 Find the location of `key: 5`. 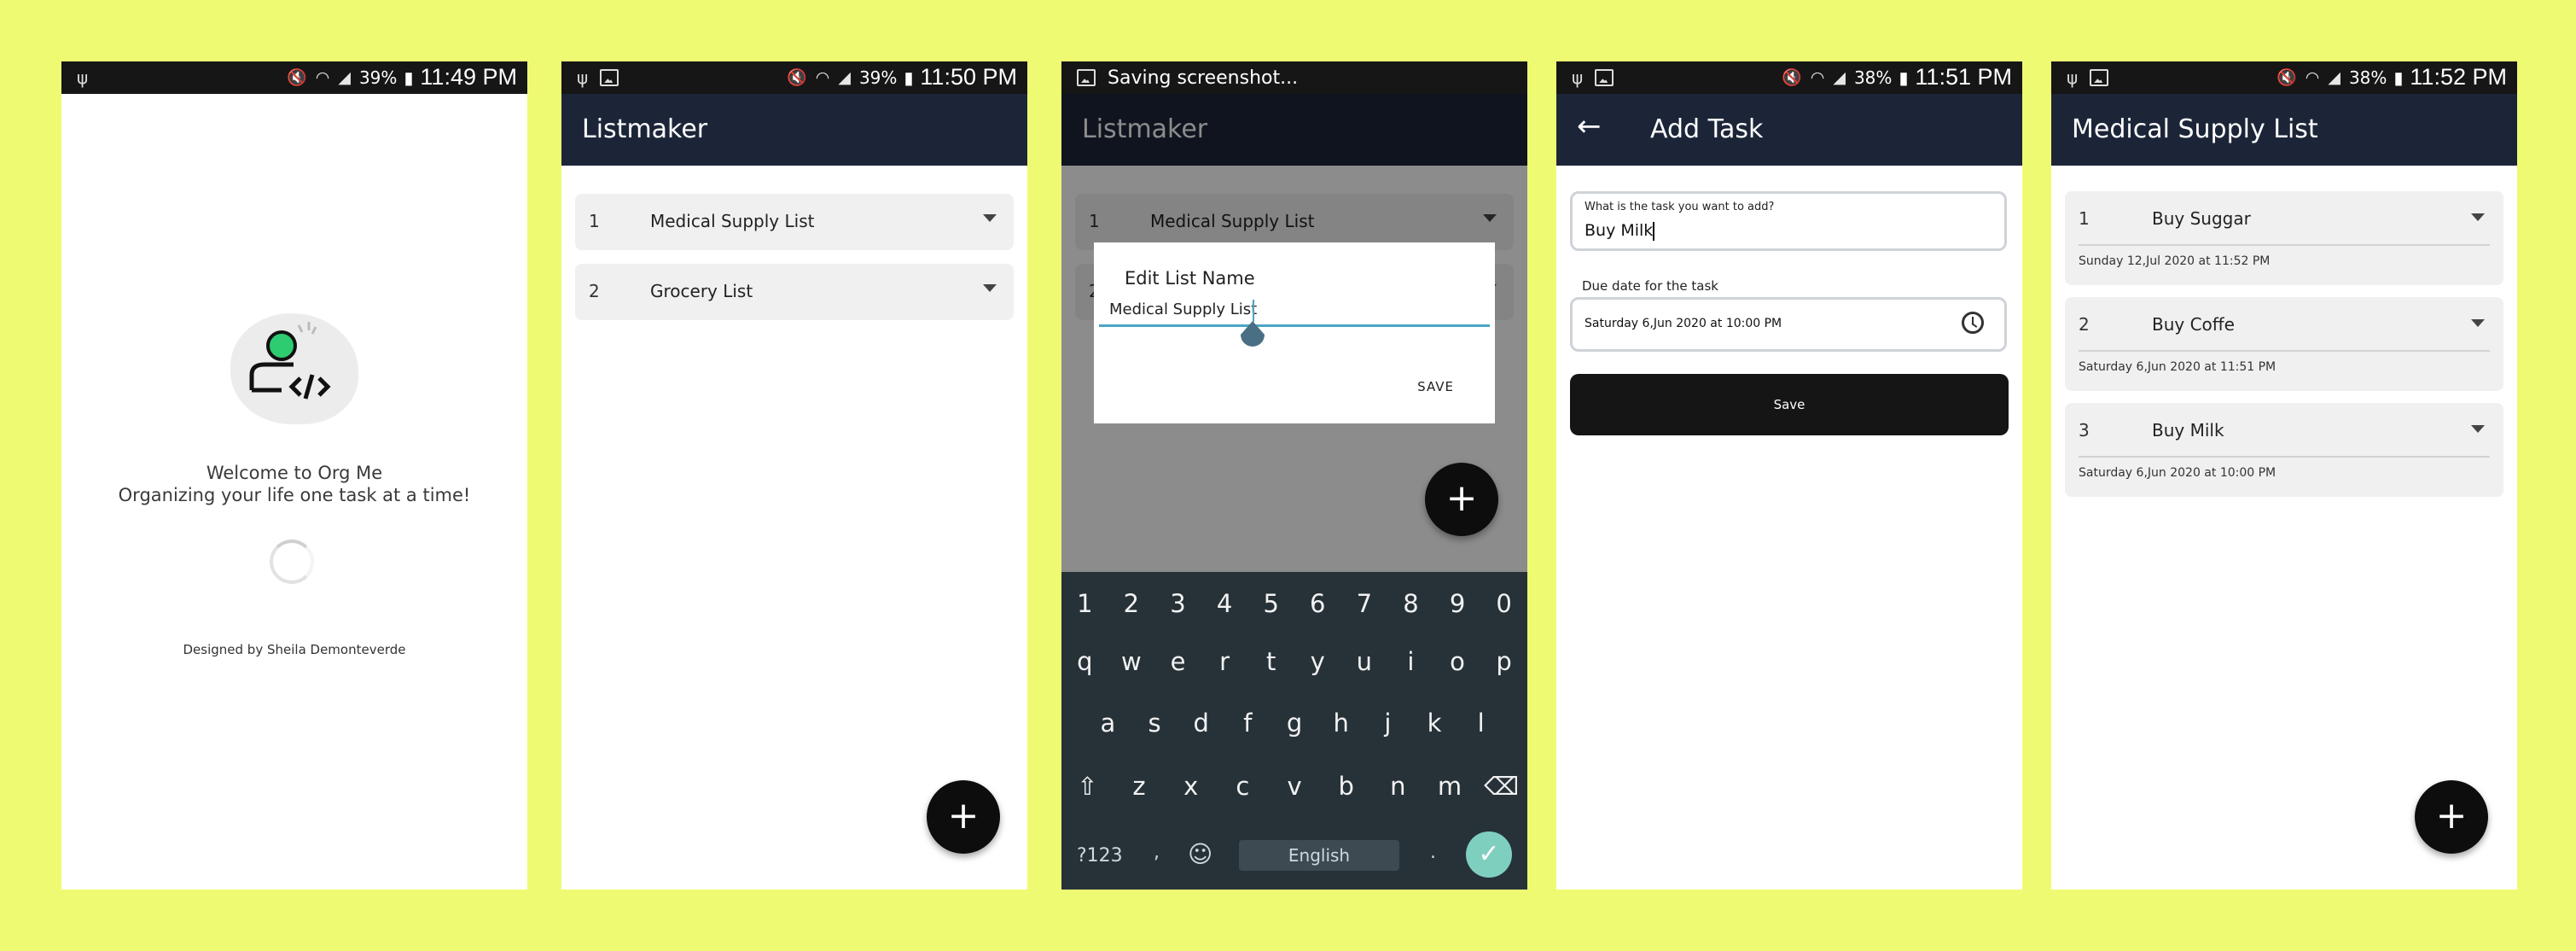

key: 5 is located at coordinates (1270, 603).